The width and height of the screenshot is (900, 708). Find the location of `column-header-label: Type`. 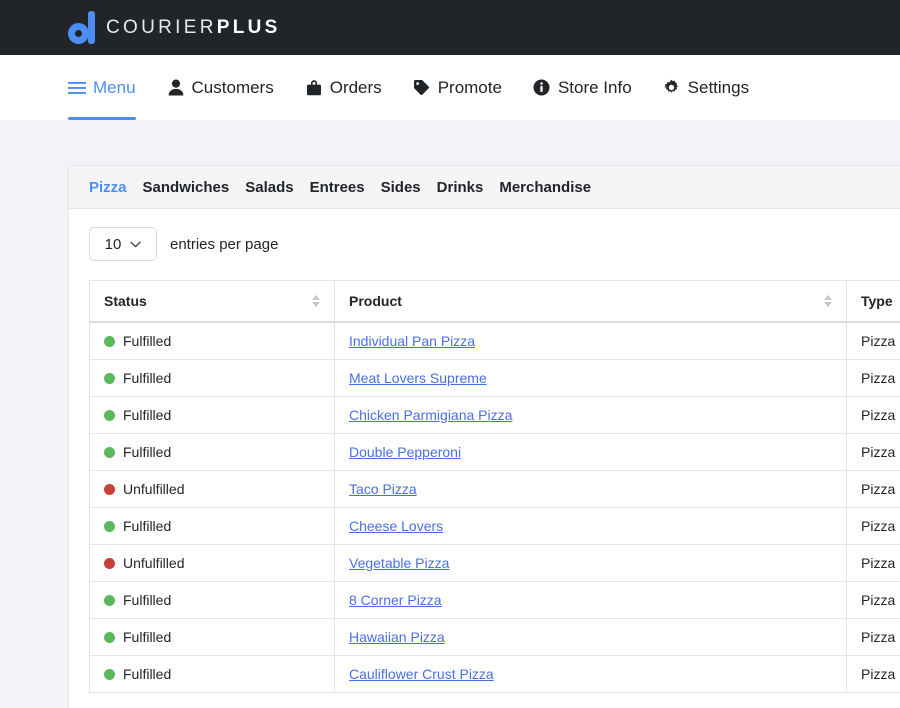

column-header-label: Type is located at coordinates (877, 301).